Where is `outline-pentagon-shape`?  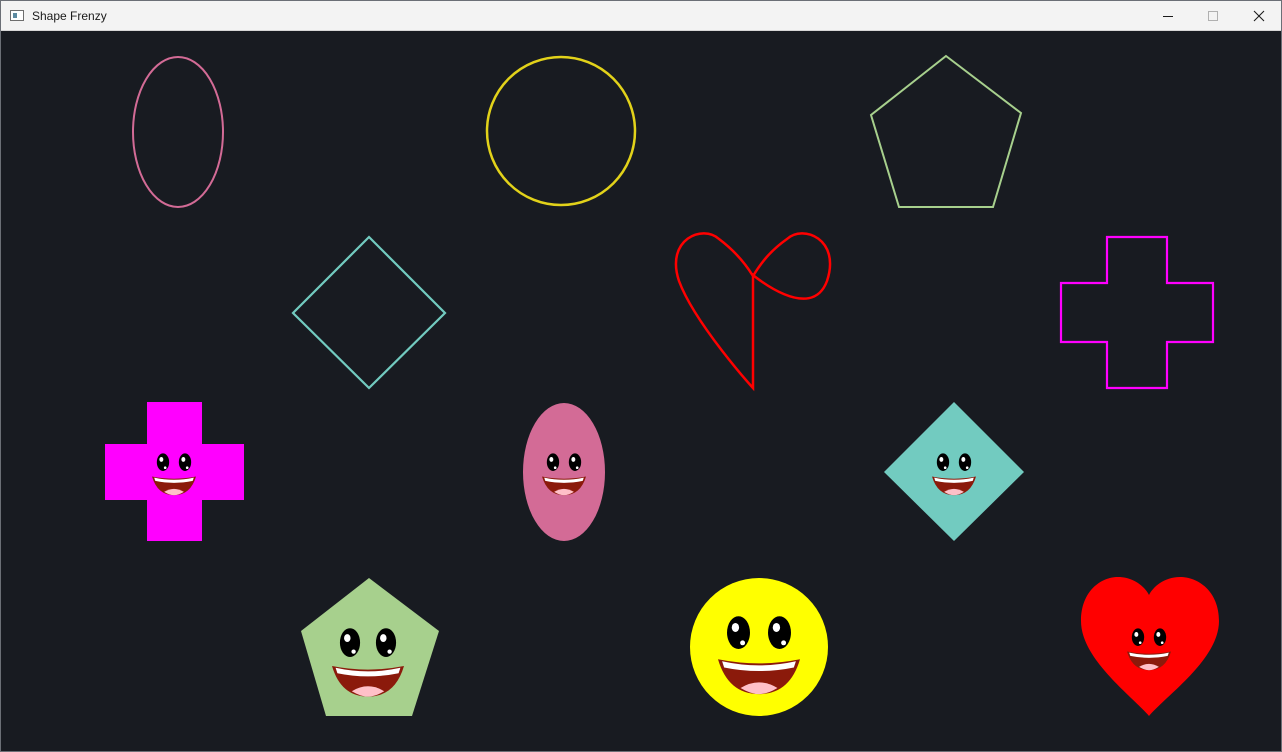
outline-pentagon-shape is located at coordinates (946, 131).